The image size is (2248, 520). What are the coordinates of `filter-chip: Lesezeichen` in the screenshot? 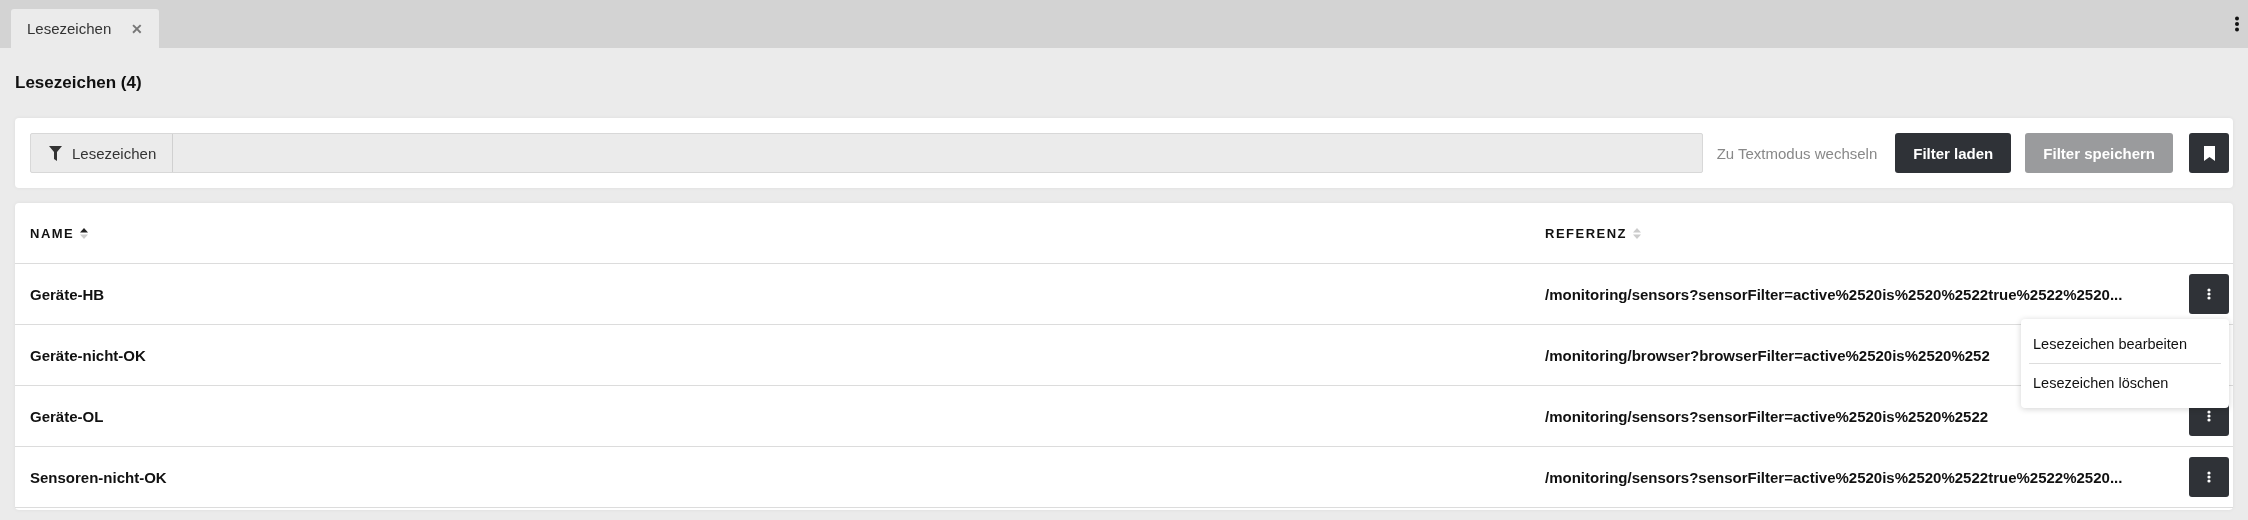 It's located at (102, 153).